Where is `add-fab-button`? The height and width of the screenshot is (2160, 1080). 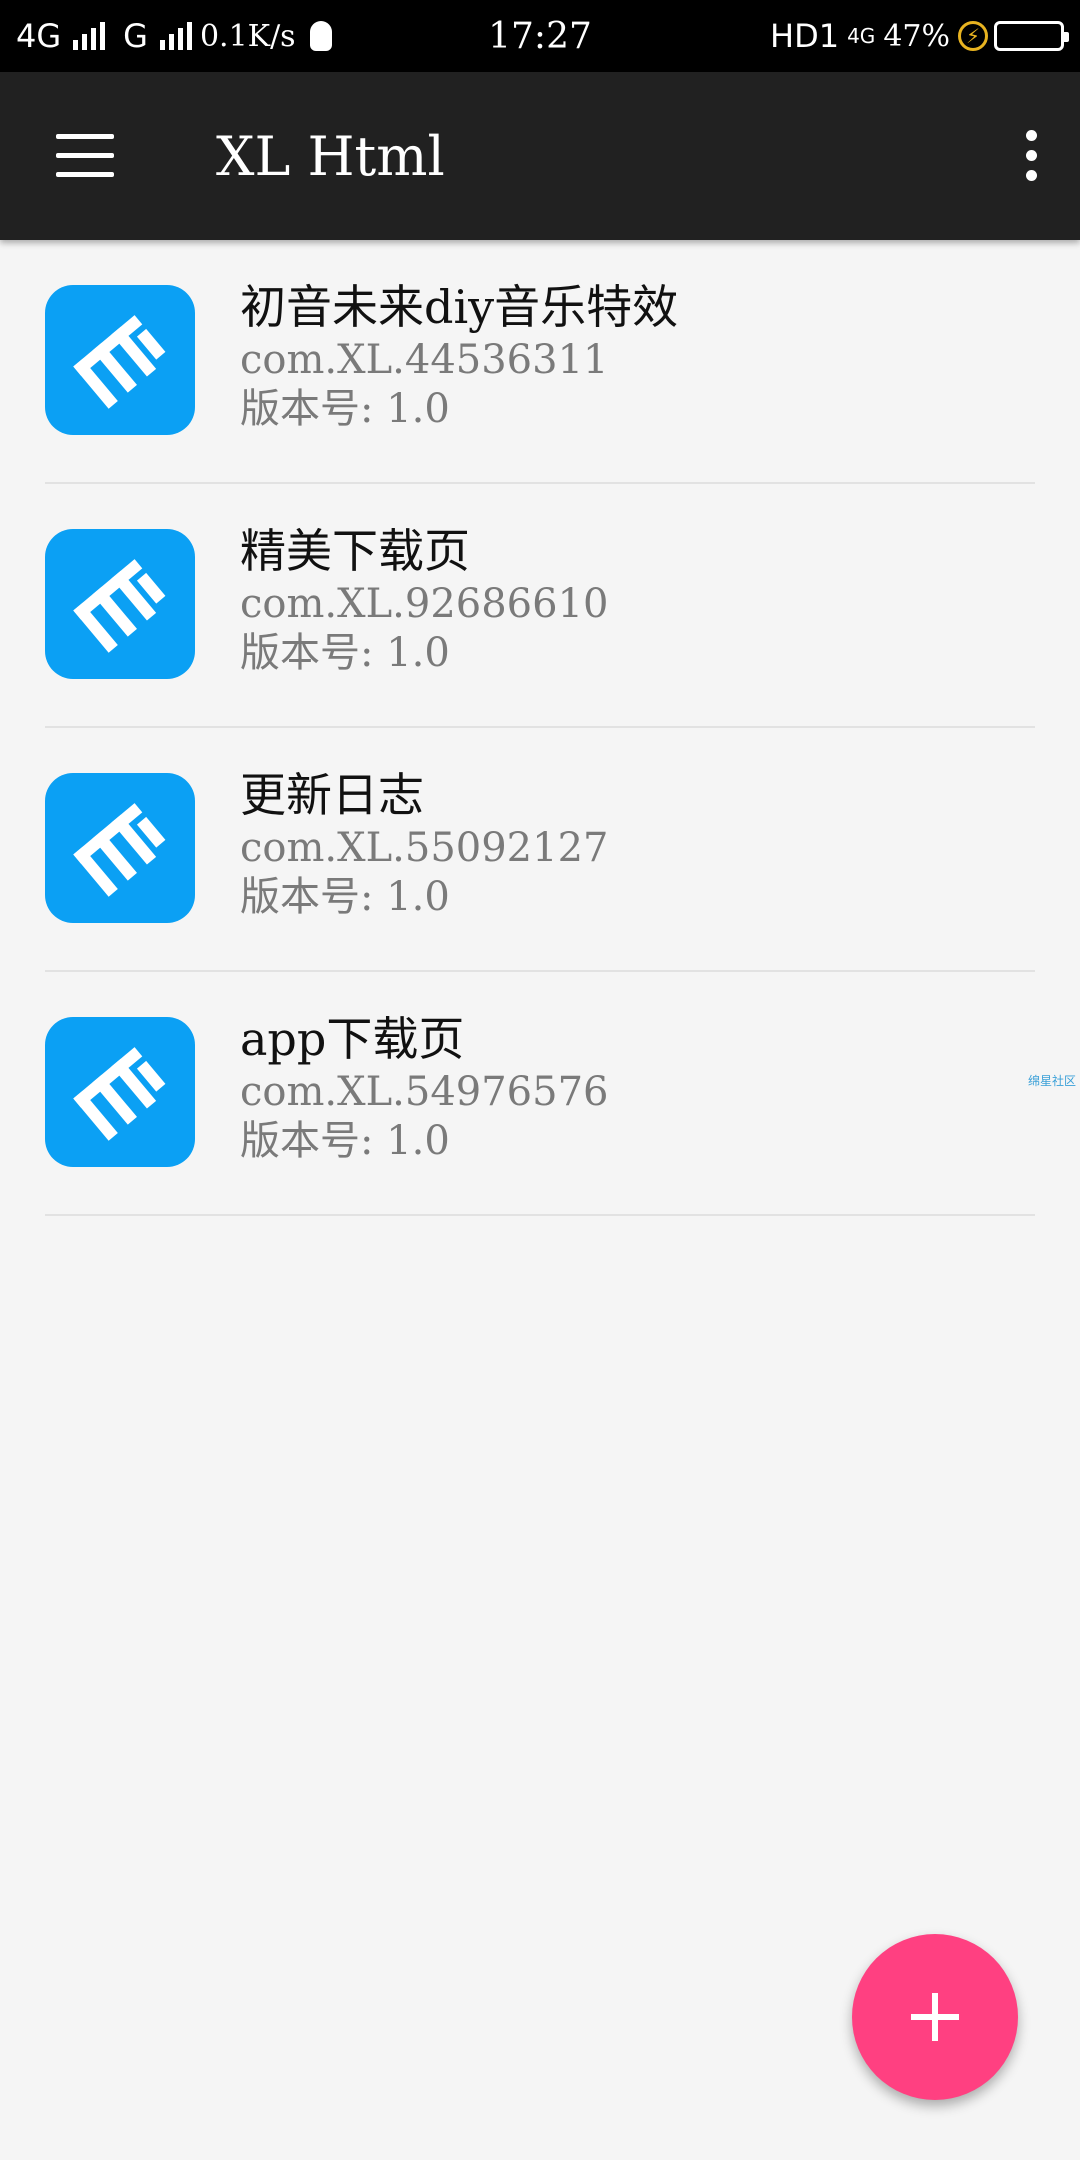
add-fab-button is located at coordinates (935, 2017).